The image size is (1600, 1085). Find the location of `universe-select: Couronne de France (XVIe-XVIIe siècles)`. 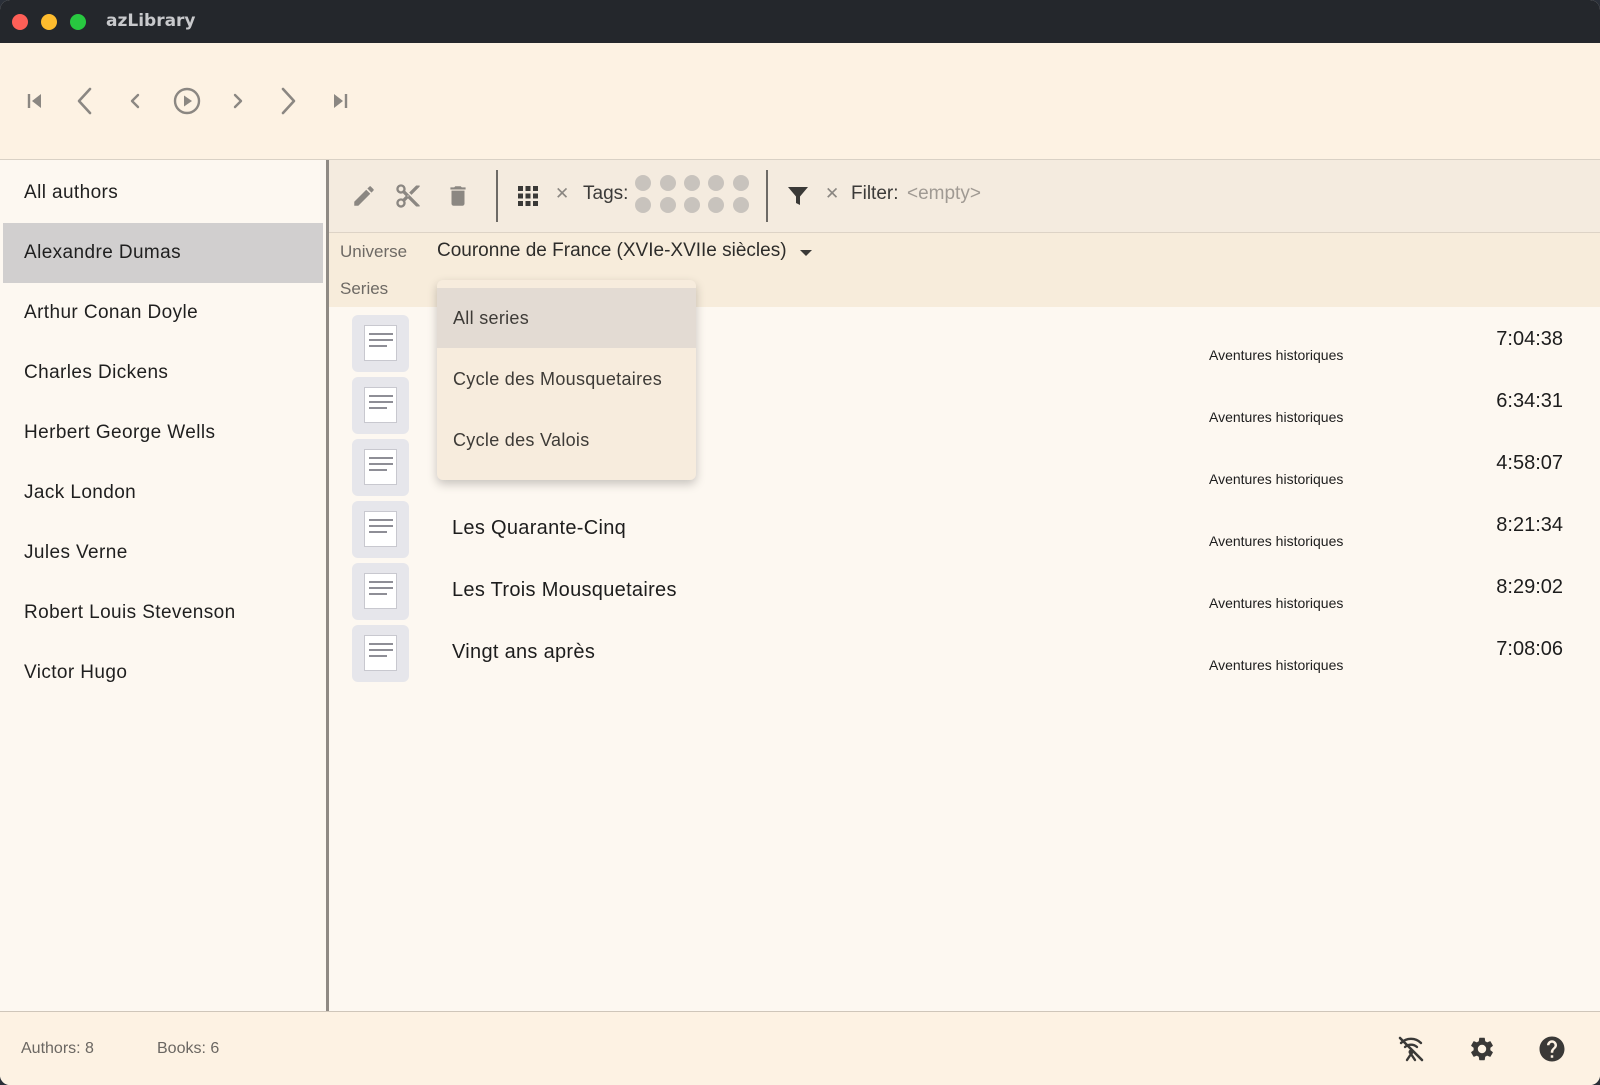

universe-select: Couronne de France (XVIe-XVIIe siècles) is located at coordinates (612, 251).